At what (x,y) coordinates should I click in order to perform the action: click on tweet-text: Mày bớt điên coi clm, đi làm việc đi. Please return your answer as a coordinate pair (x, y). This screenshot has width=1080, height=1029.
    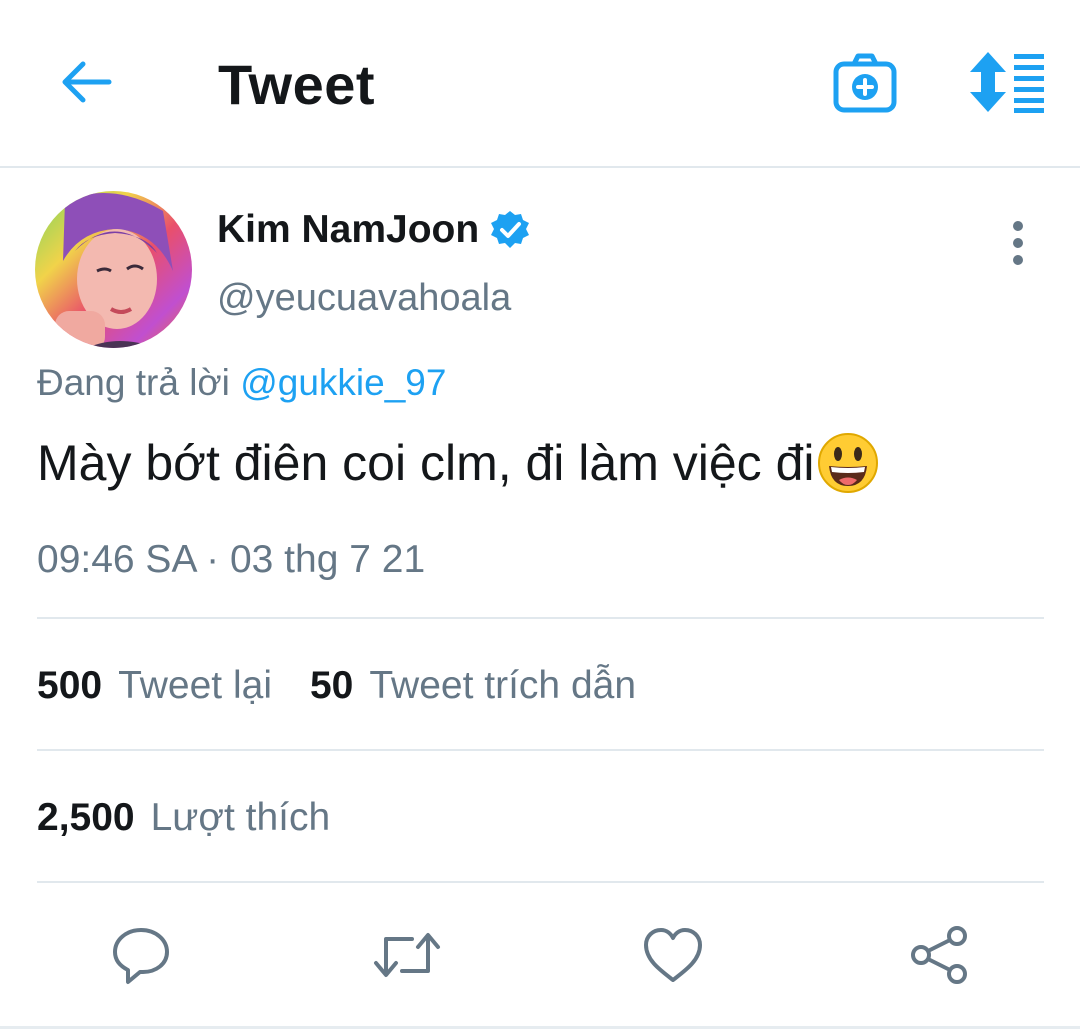
    Looking at the image, I should click on (458, 463).